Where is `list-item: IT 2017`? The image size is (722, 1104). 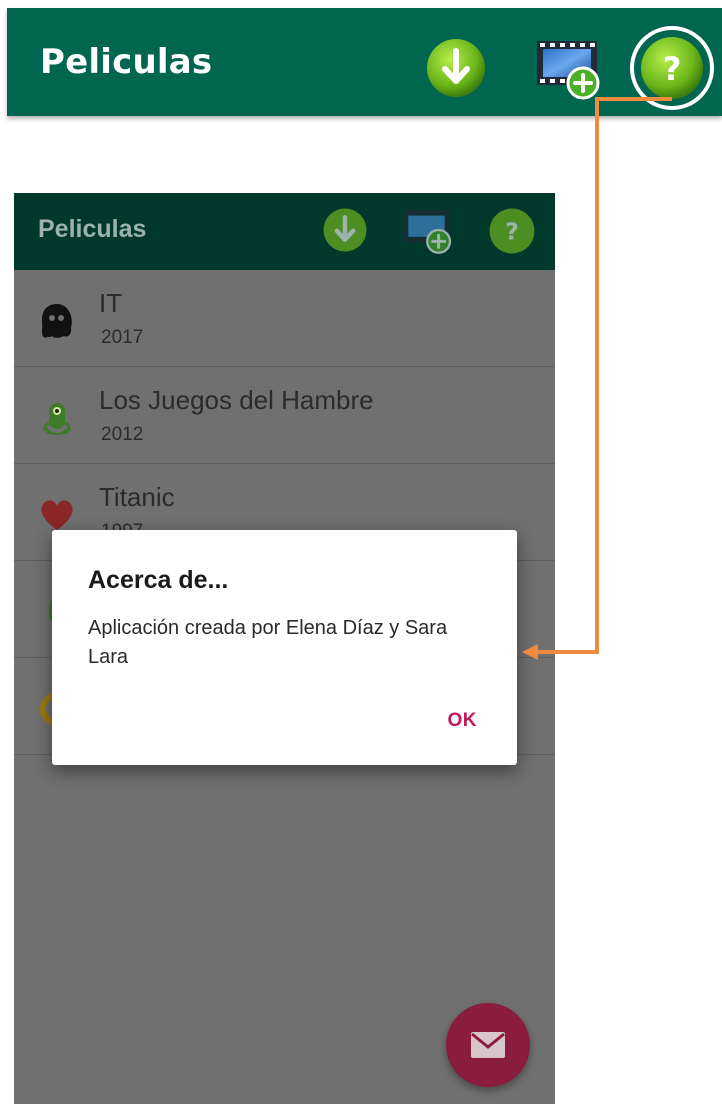 list-item: IT 2017 is located at coordinates (284, 318).